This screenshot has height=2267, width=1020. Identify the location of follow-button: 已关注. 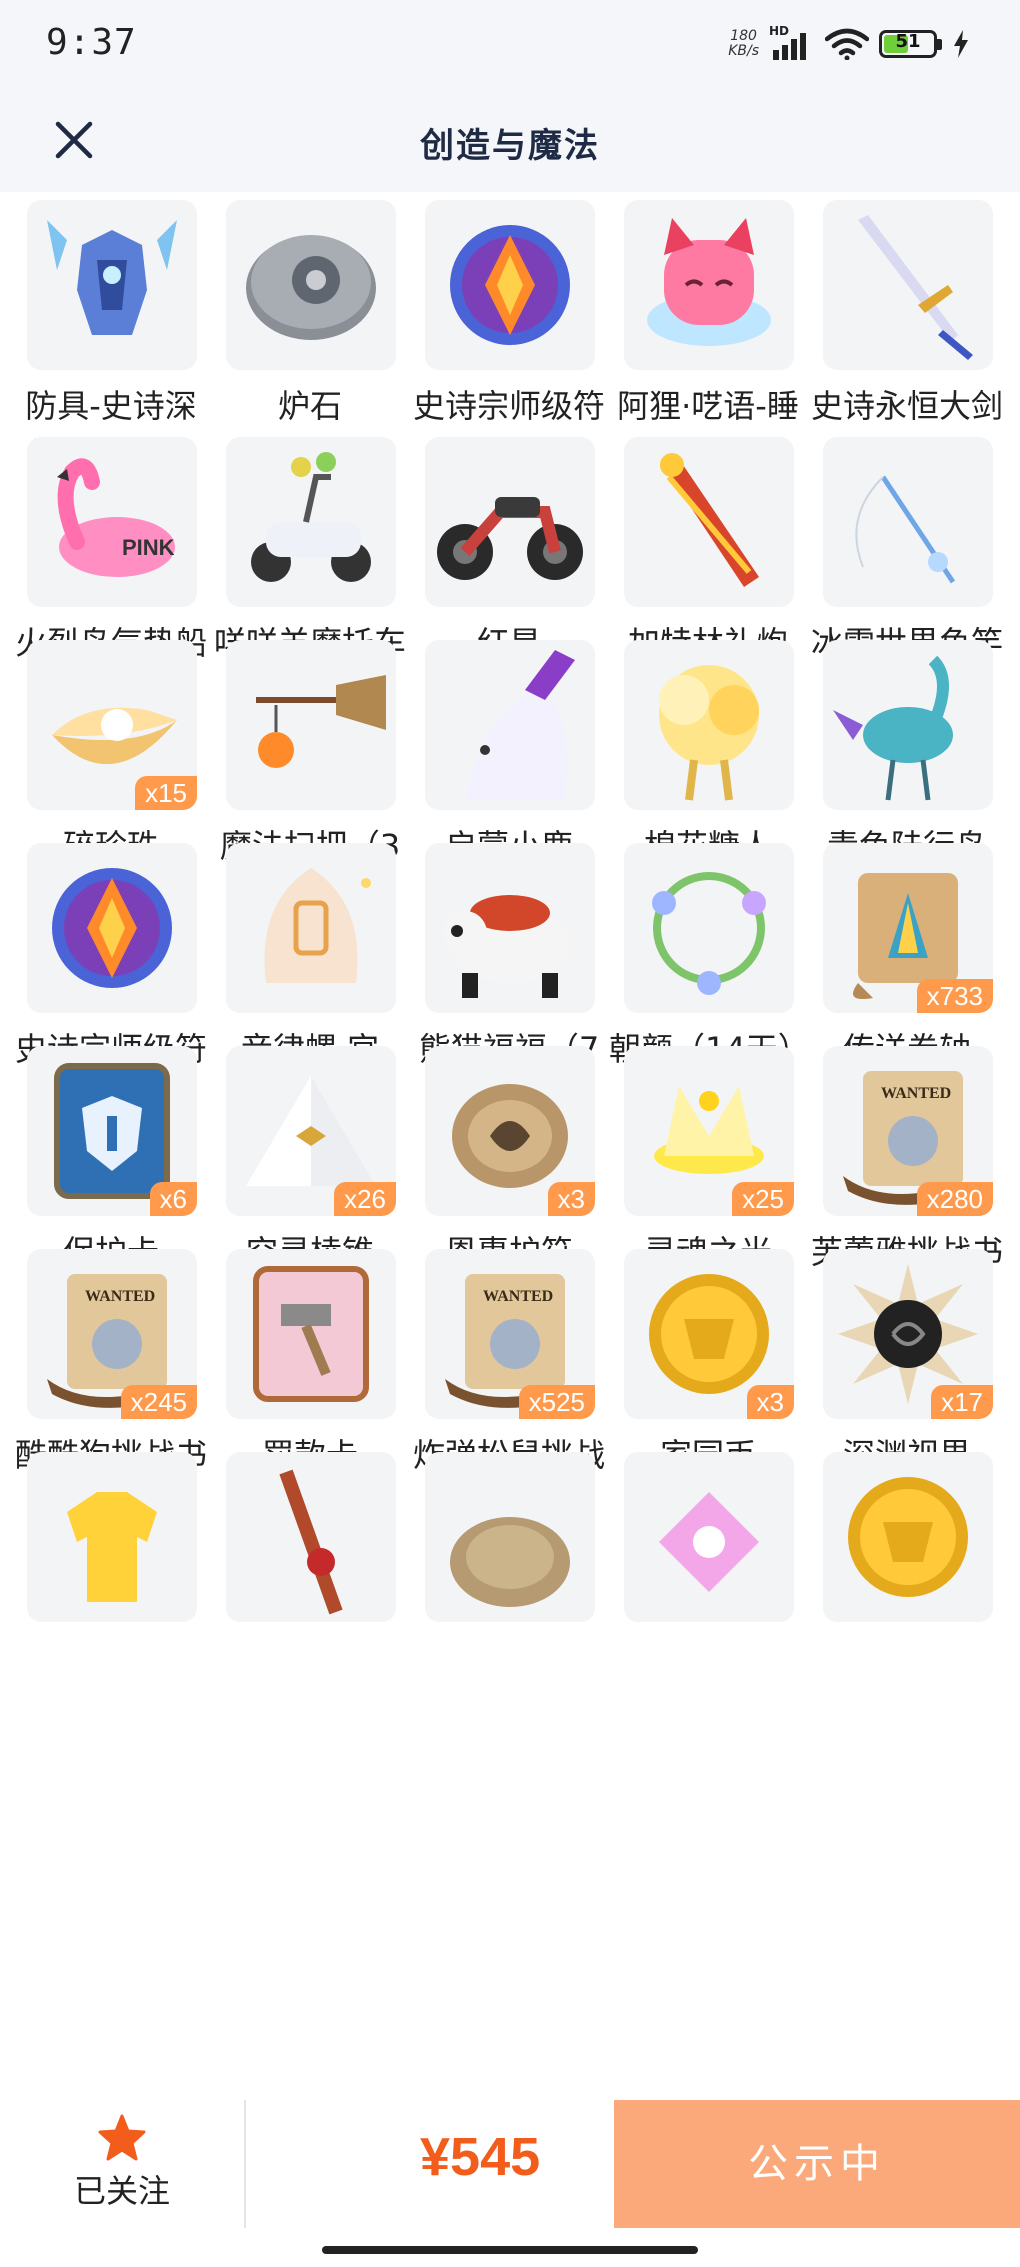
(122, 2164).